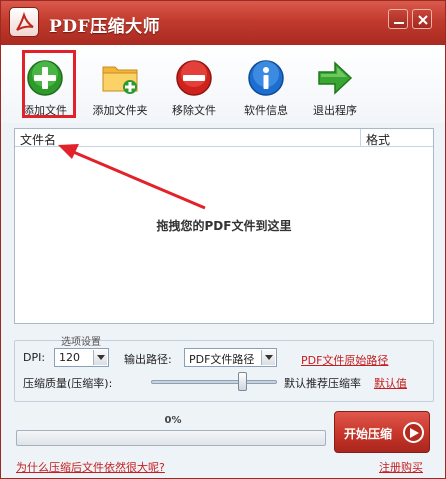  I want to click on faq-link: 为什么压缩后文件依然很大呢?, so click(90, 467).